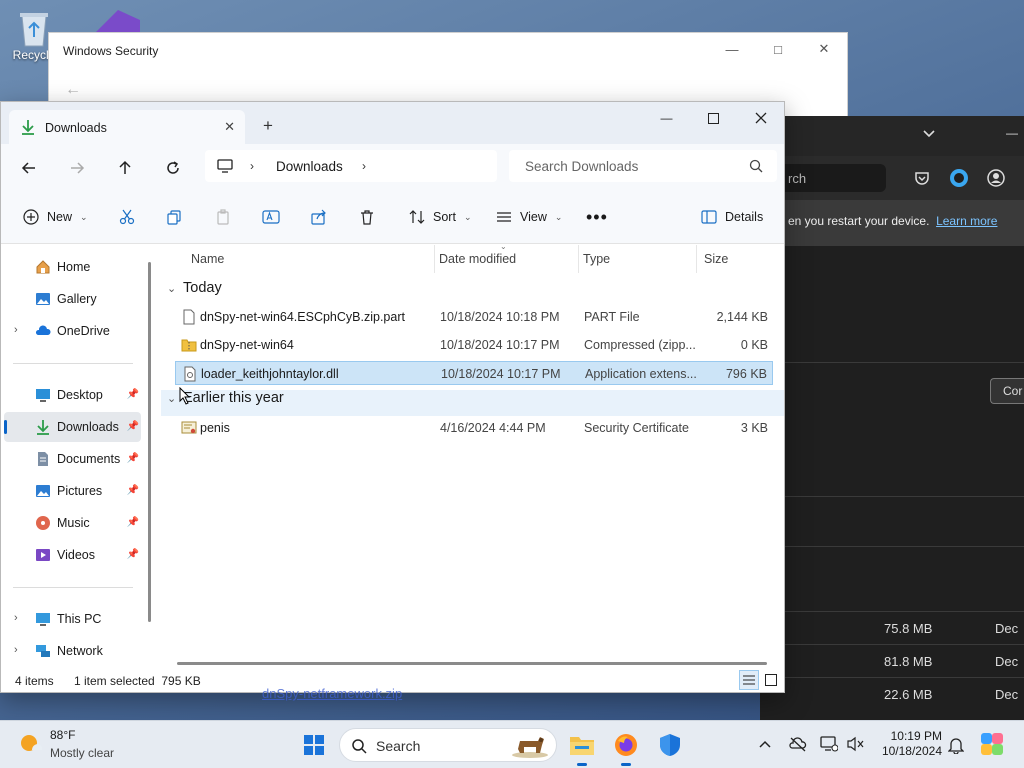 Image resolution: width=1024 pixels, height=768 pixels. I want to click on sidebar-item-home: Home, so click(72, 267).